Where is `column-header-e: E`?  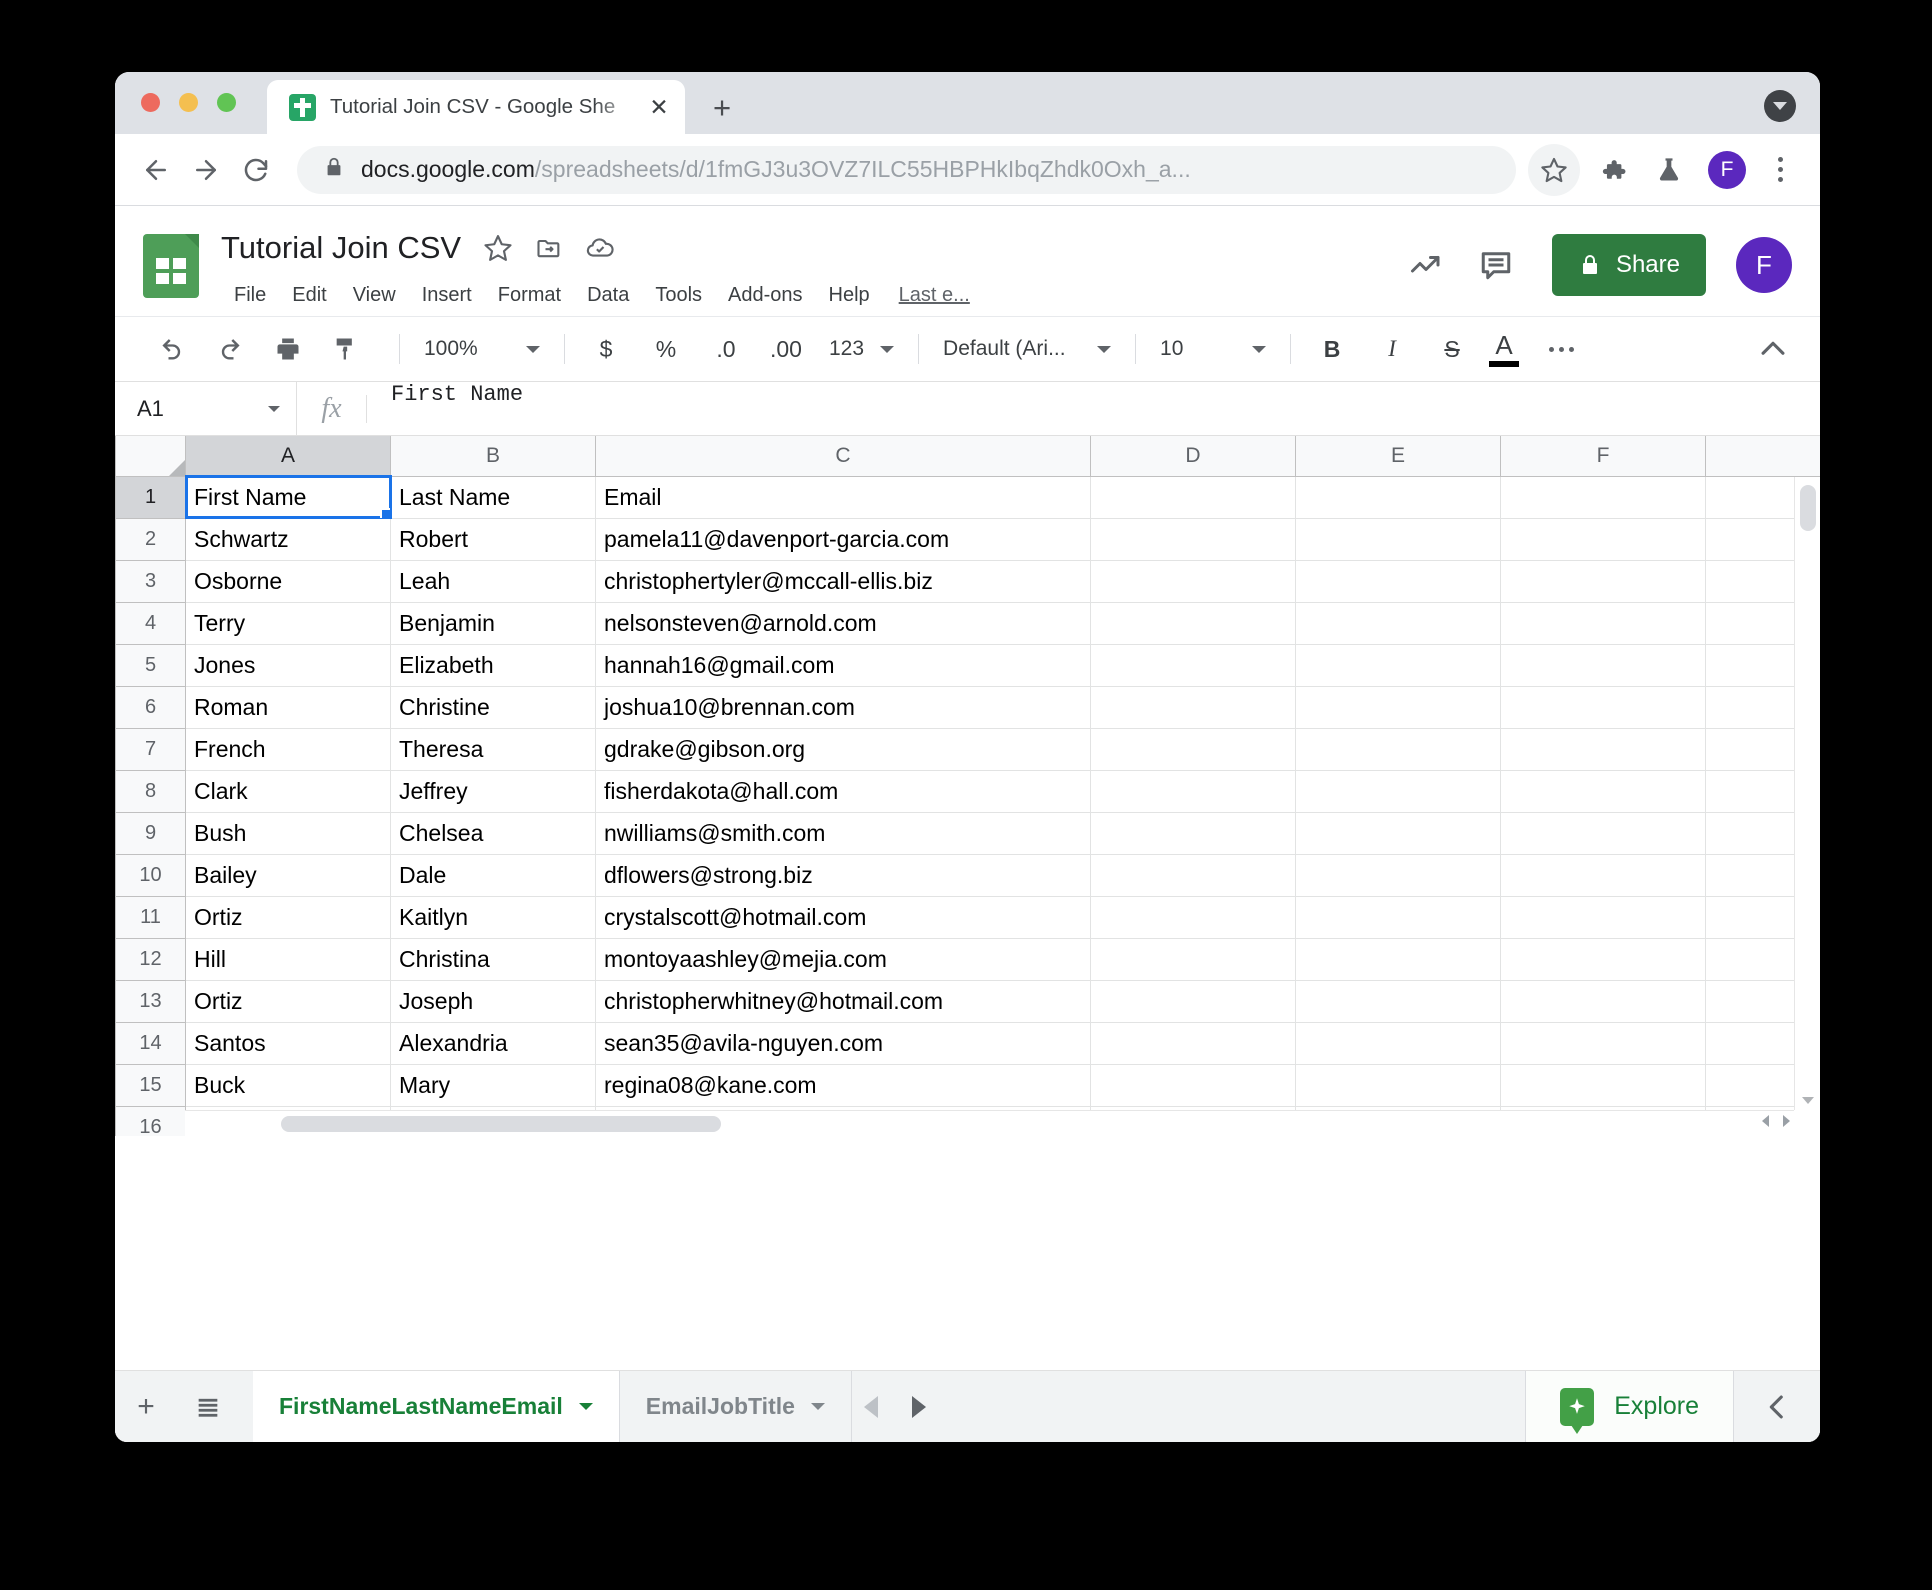 column-header-e: E is located at coordinates (1398, 456).